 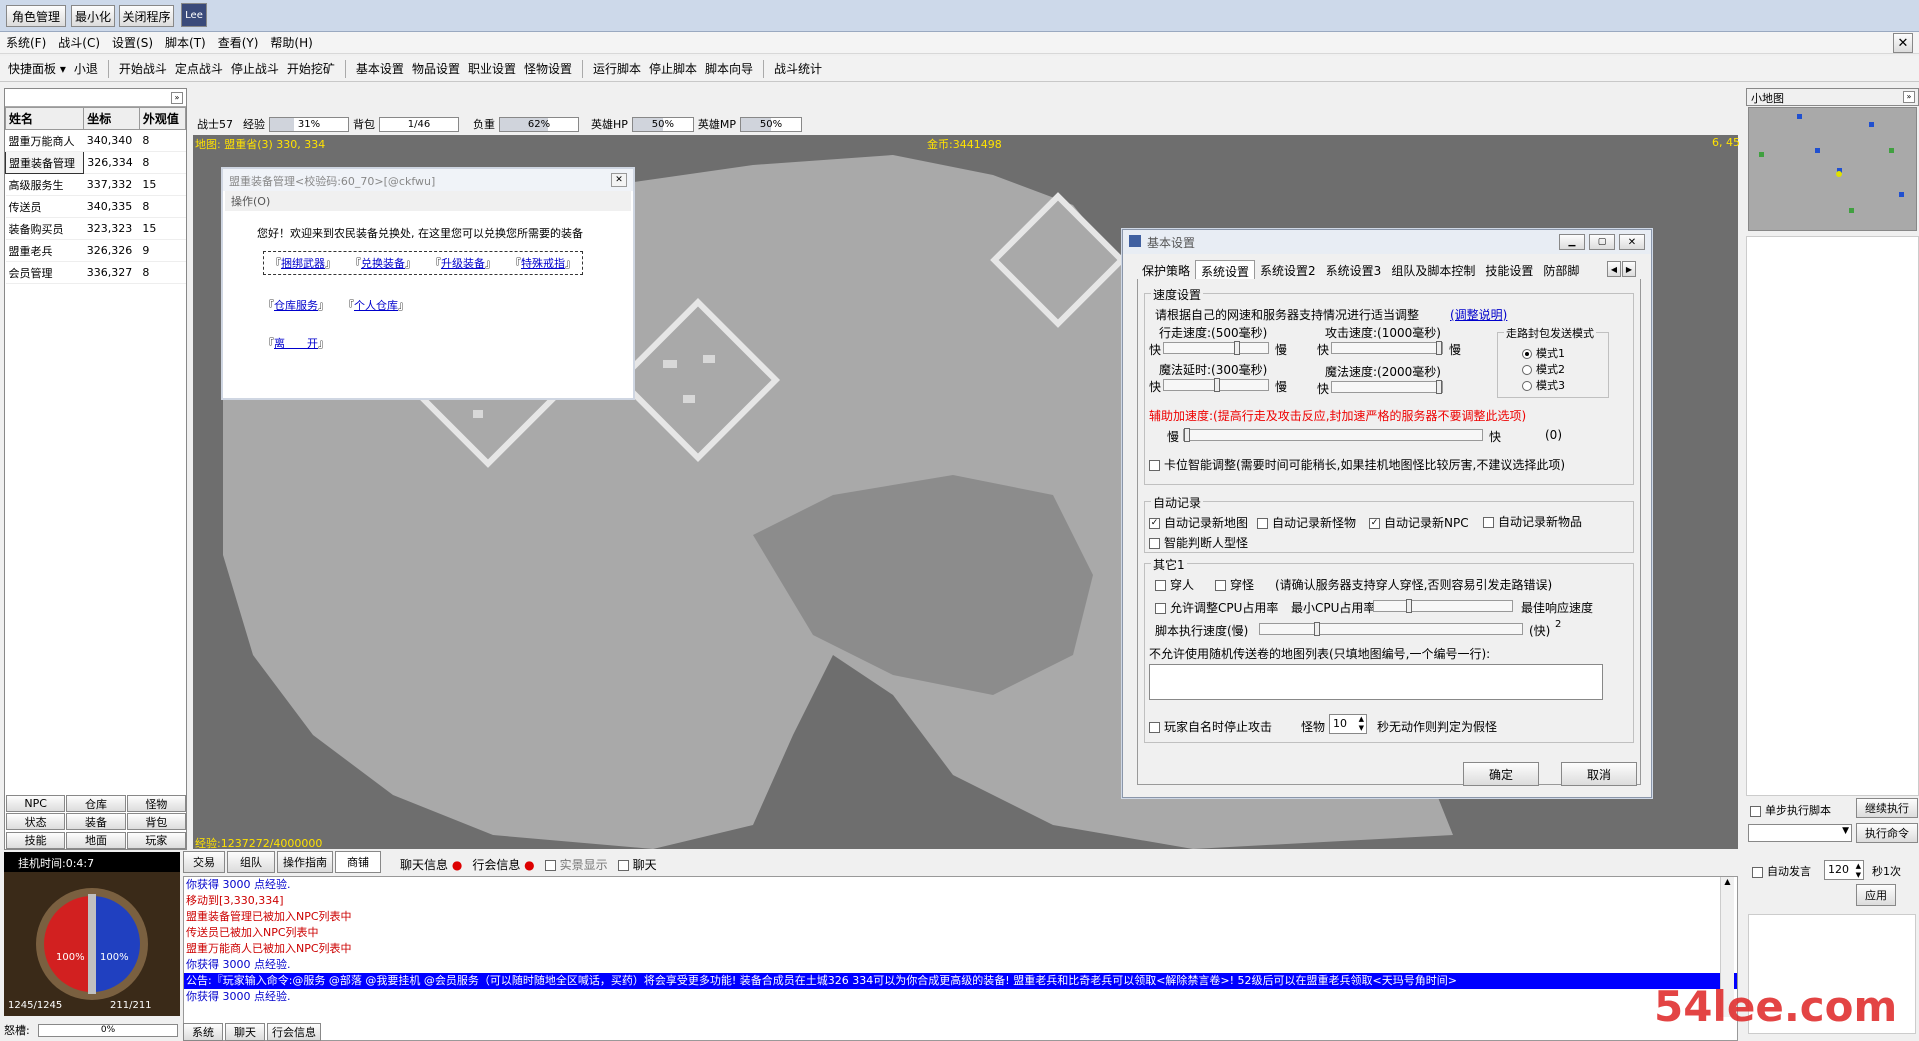 What do you see at coordinates (132, 42) in the screenshot?
I see `menu-settings: 设置(S)` at bounding box center [132, 42].